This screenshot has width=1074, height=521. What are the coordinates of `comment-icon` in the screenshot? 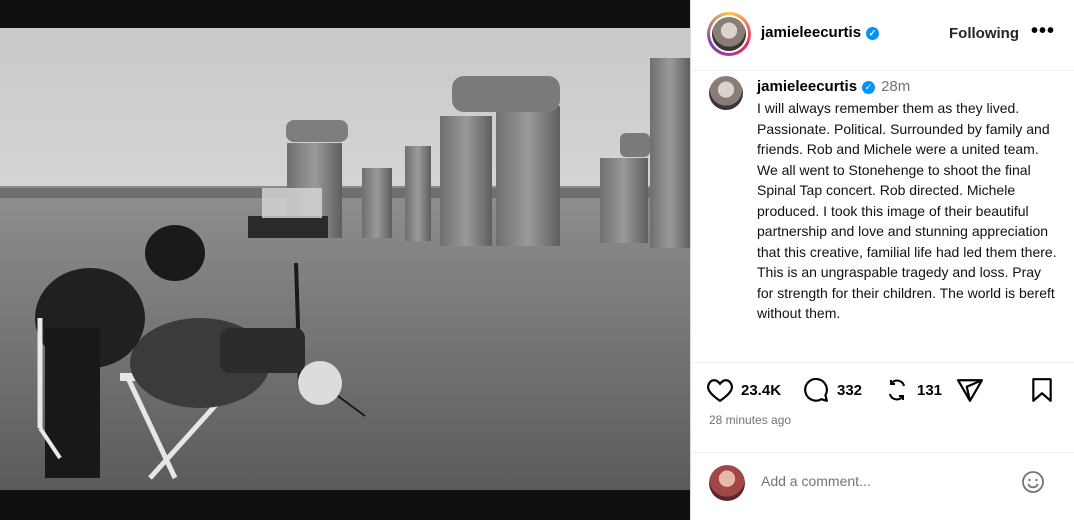 It's located at (816, 390).